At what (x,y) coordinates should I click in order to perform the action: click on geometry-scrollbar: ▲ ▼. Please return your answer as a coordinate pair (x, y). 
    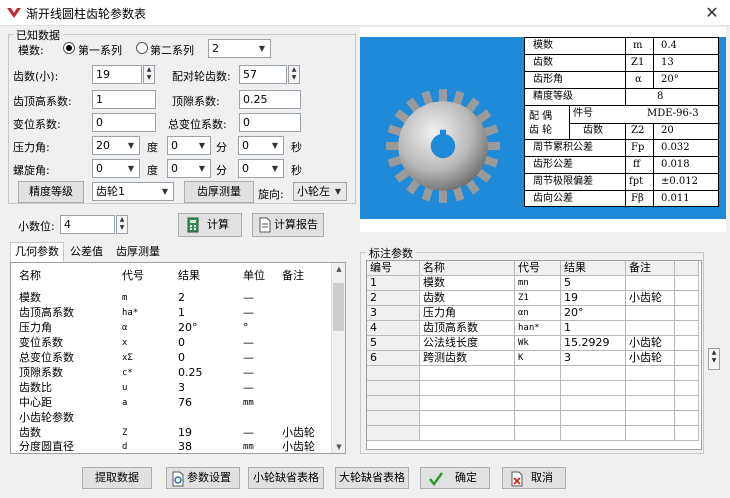
    Looking at the image, I should click on (338, 358).